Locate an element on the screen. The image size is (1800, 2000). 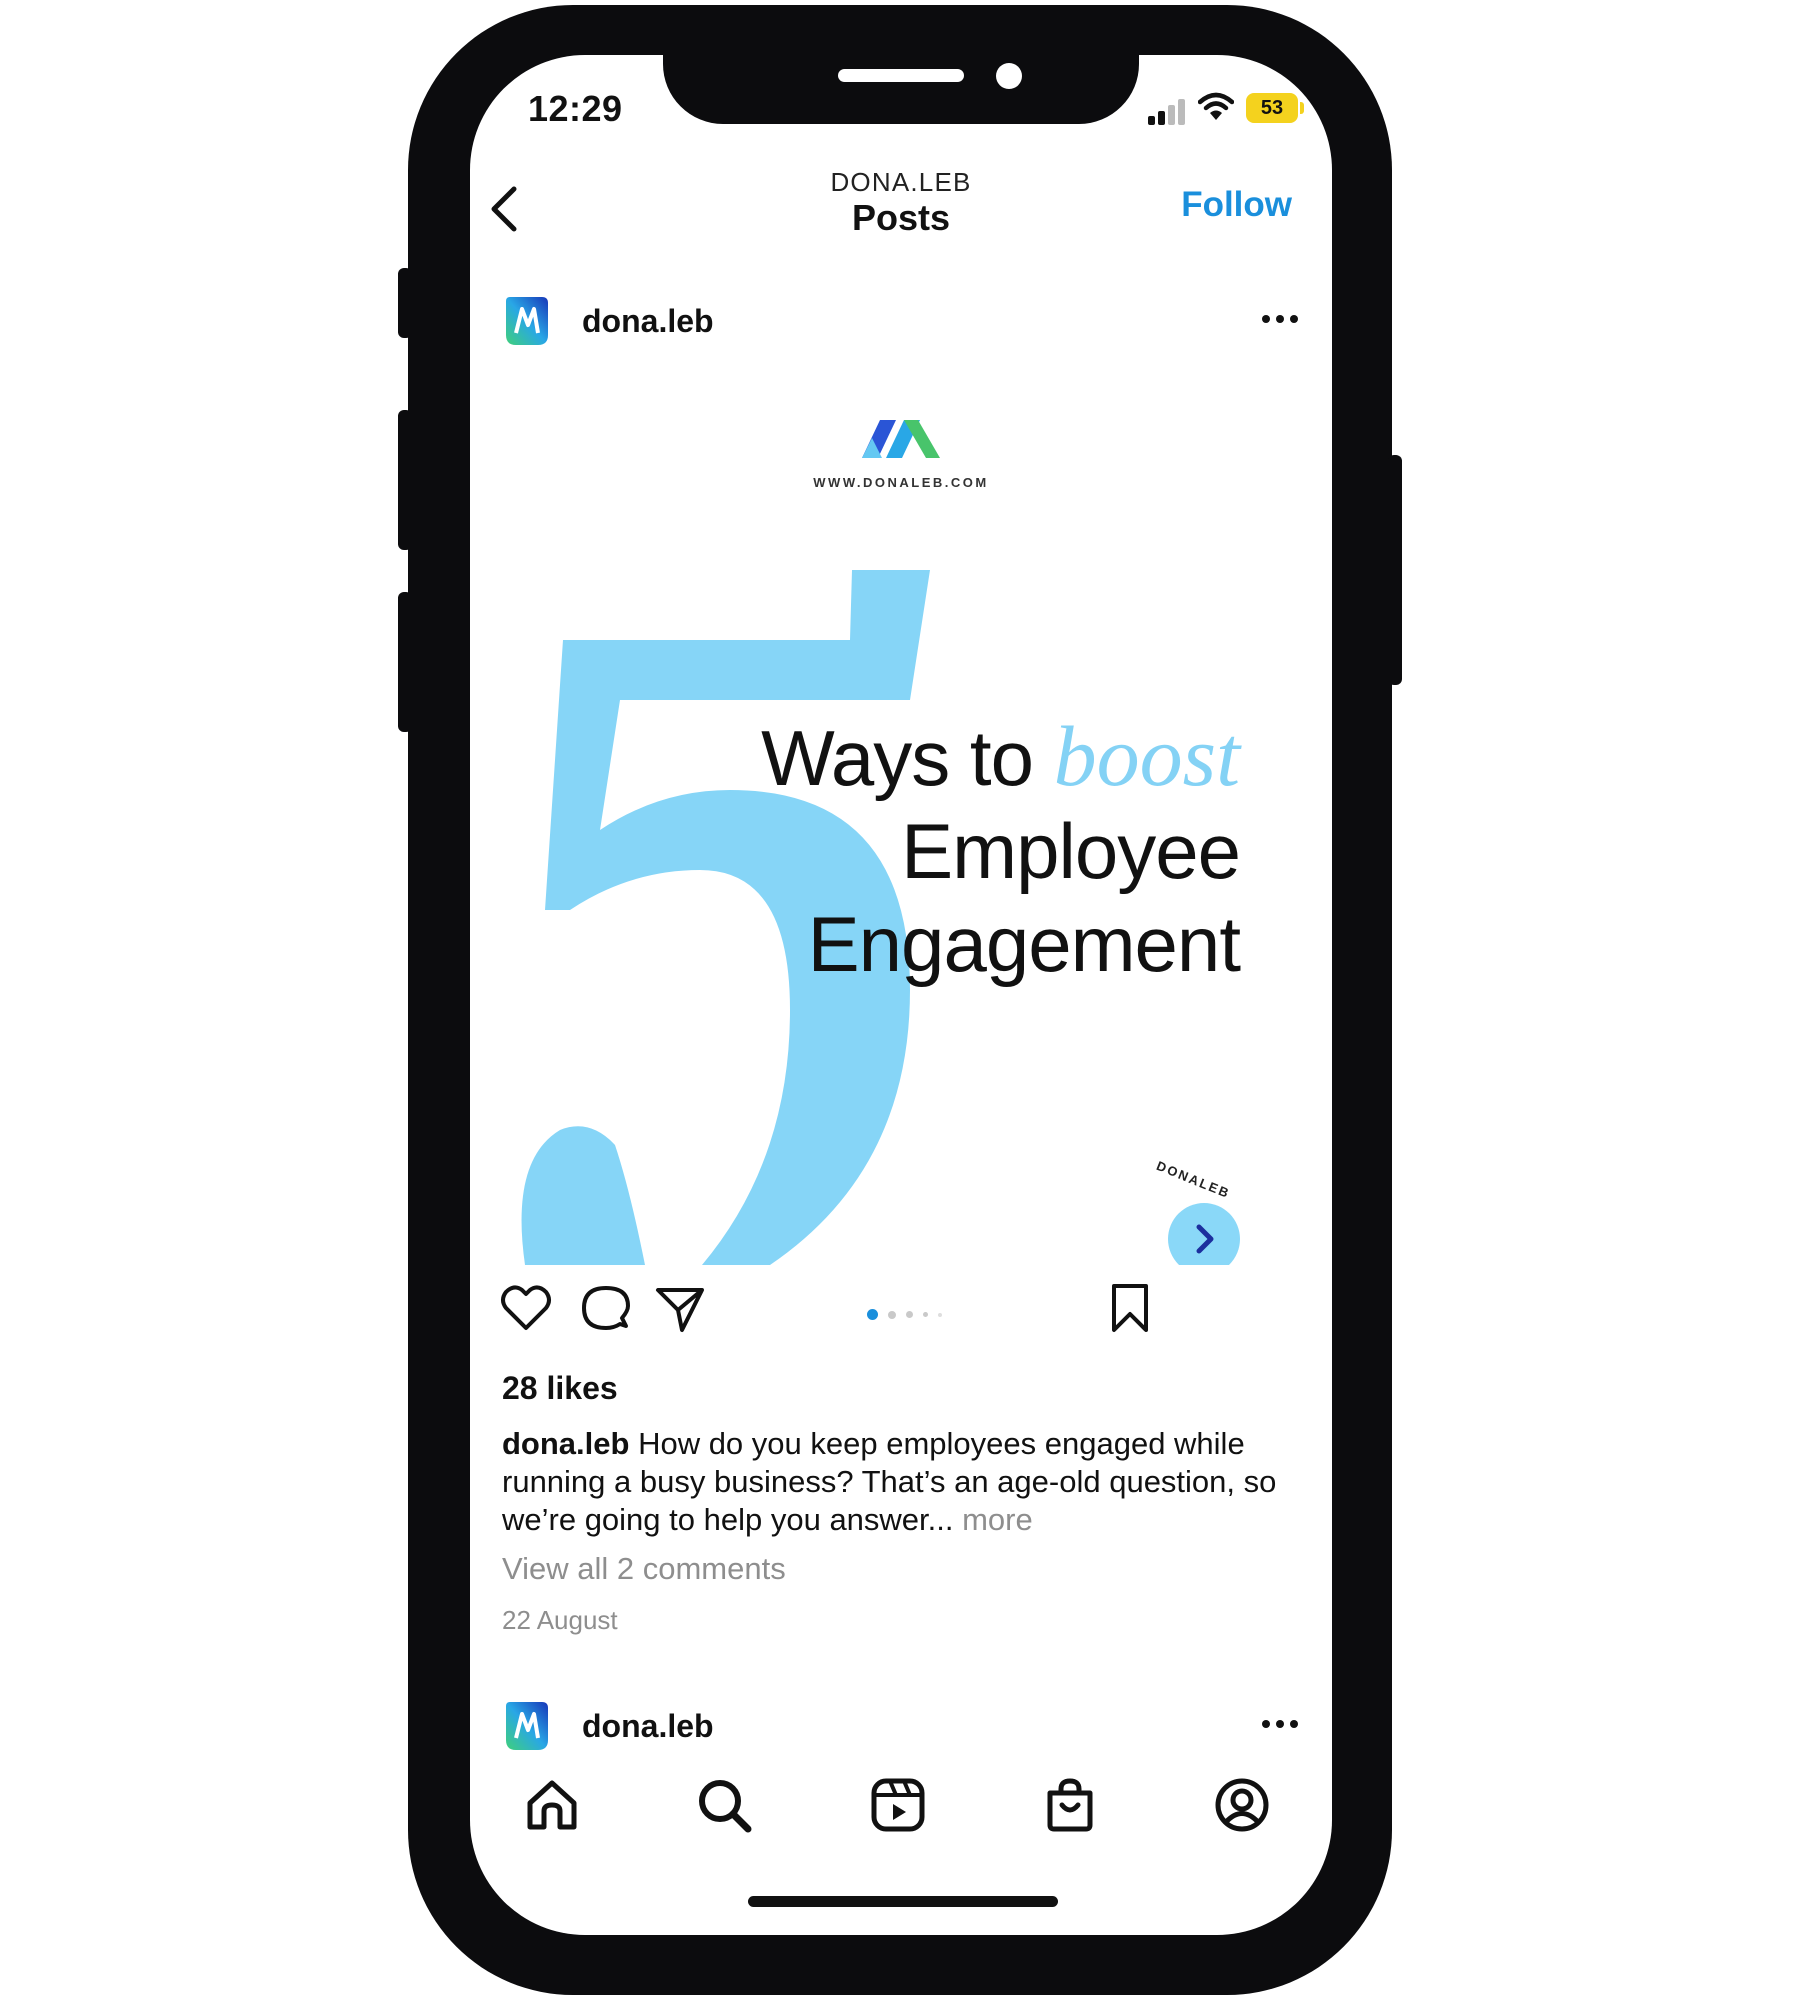
battery-tip is located at coordinates (1302, 108).